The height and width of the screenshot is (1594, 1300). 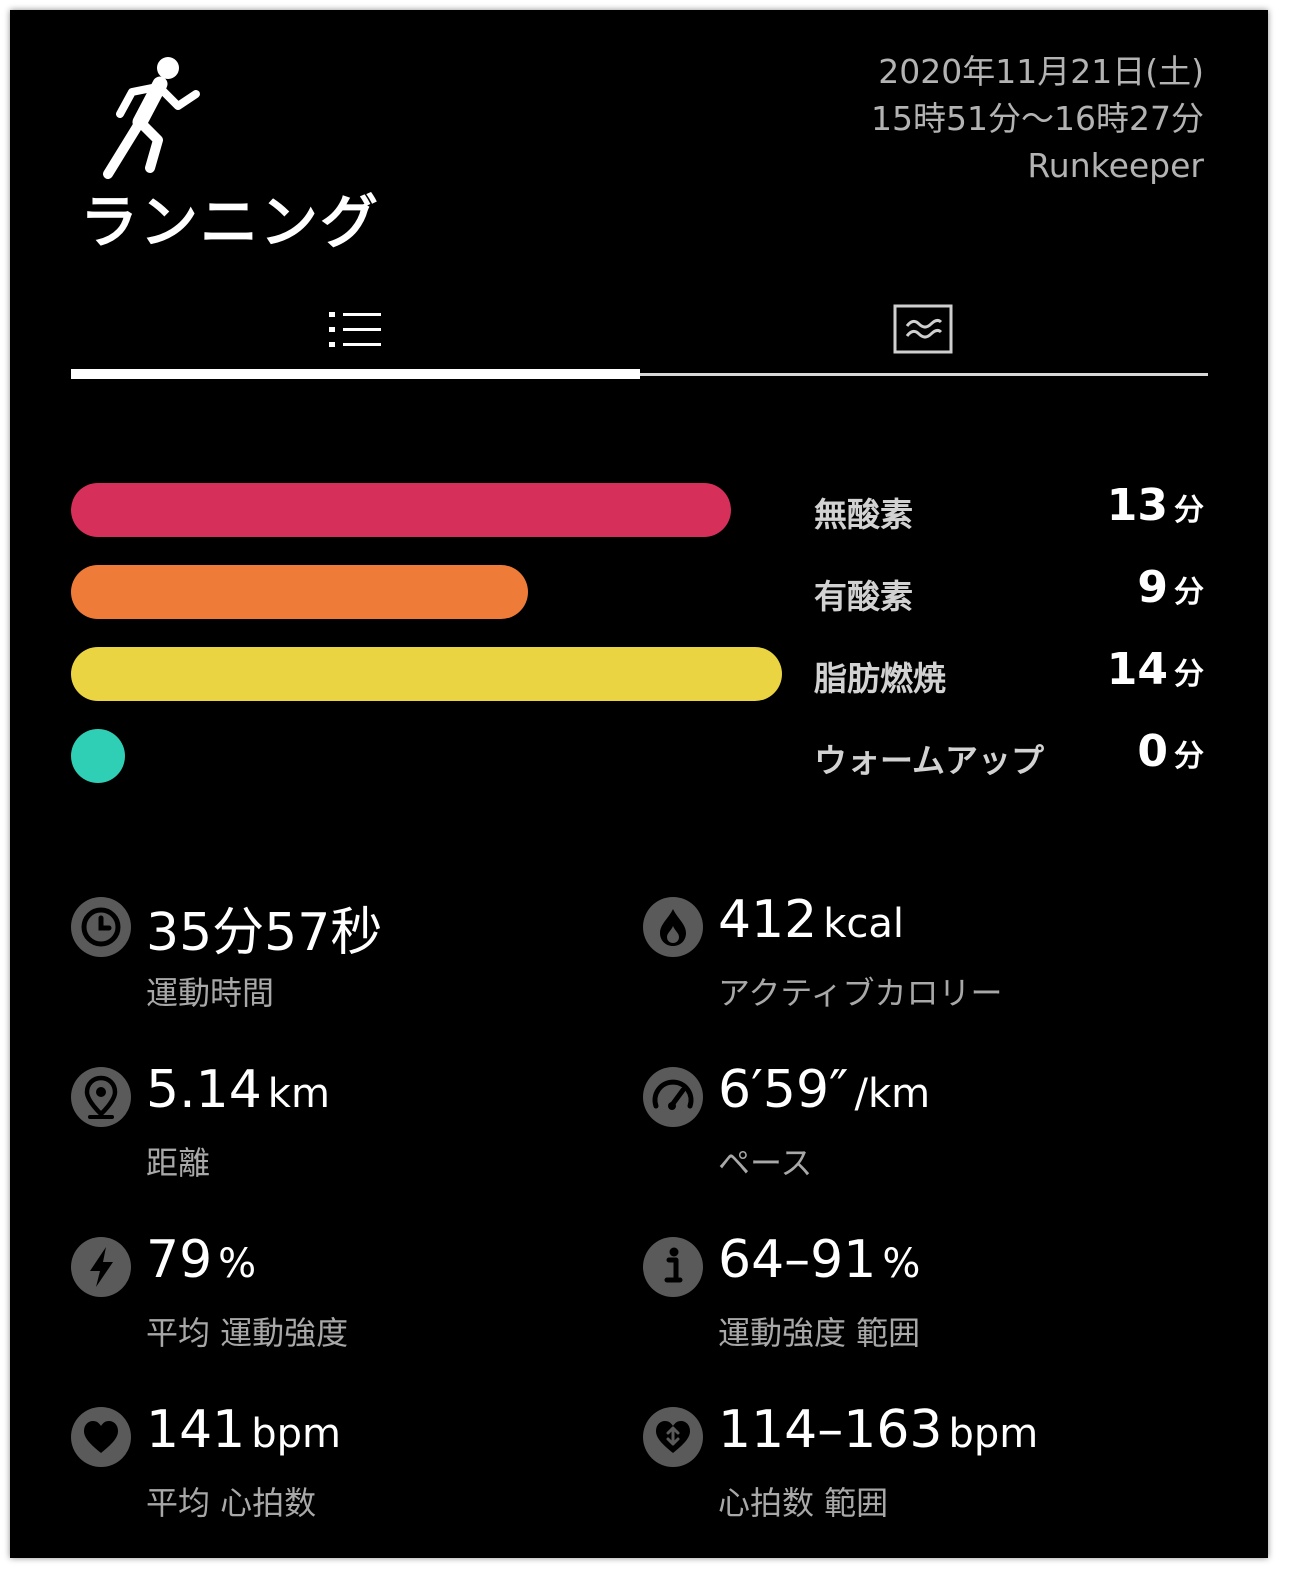 What do you see at coordinates (1170, 587) in the screenshot?
I see `zone-value-aerobic: 9分` at bounding box center [1170, 587].